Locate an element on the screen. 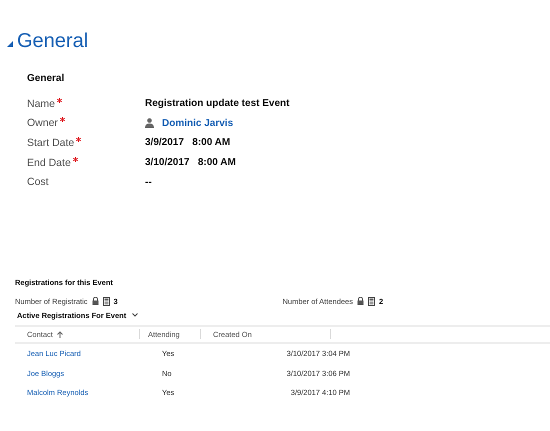 The image size is (550, 431). person-icon is located at coordinates (149, 123).